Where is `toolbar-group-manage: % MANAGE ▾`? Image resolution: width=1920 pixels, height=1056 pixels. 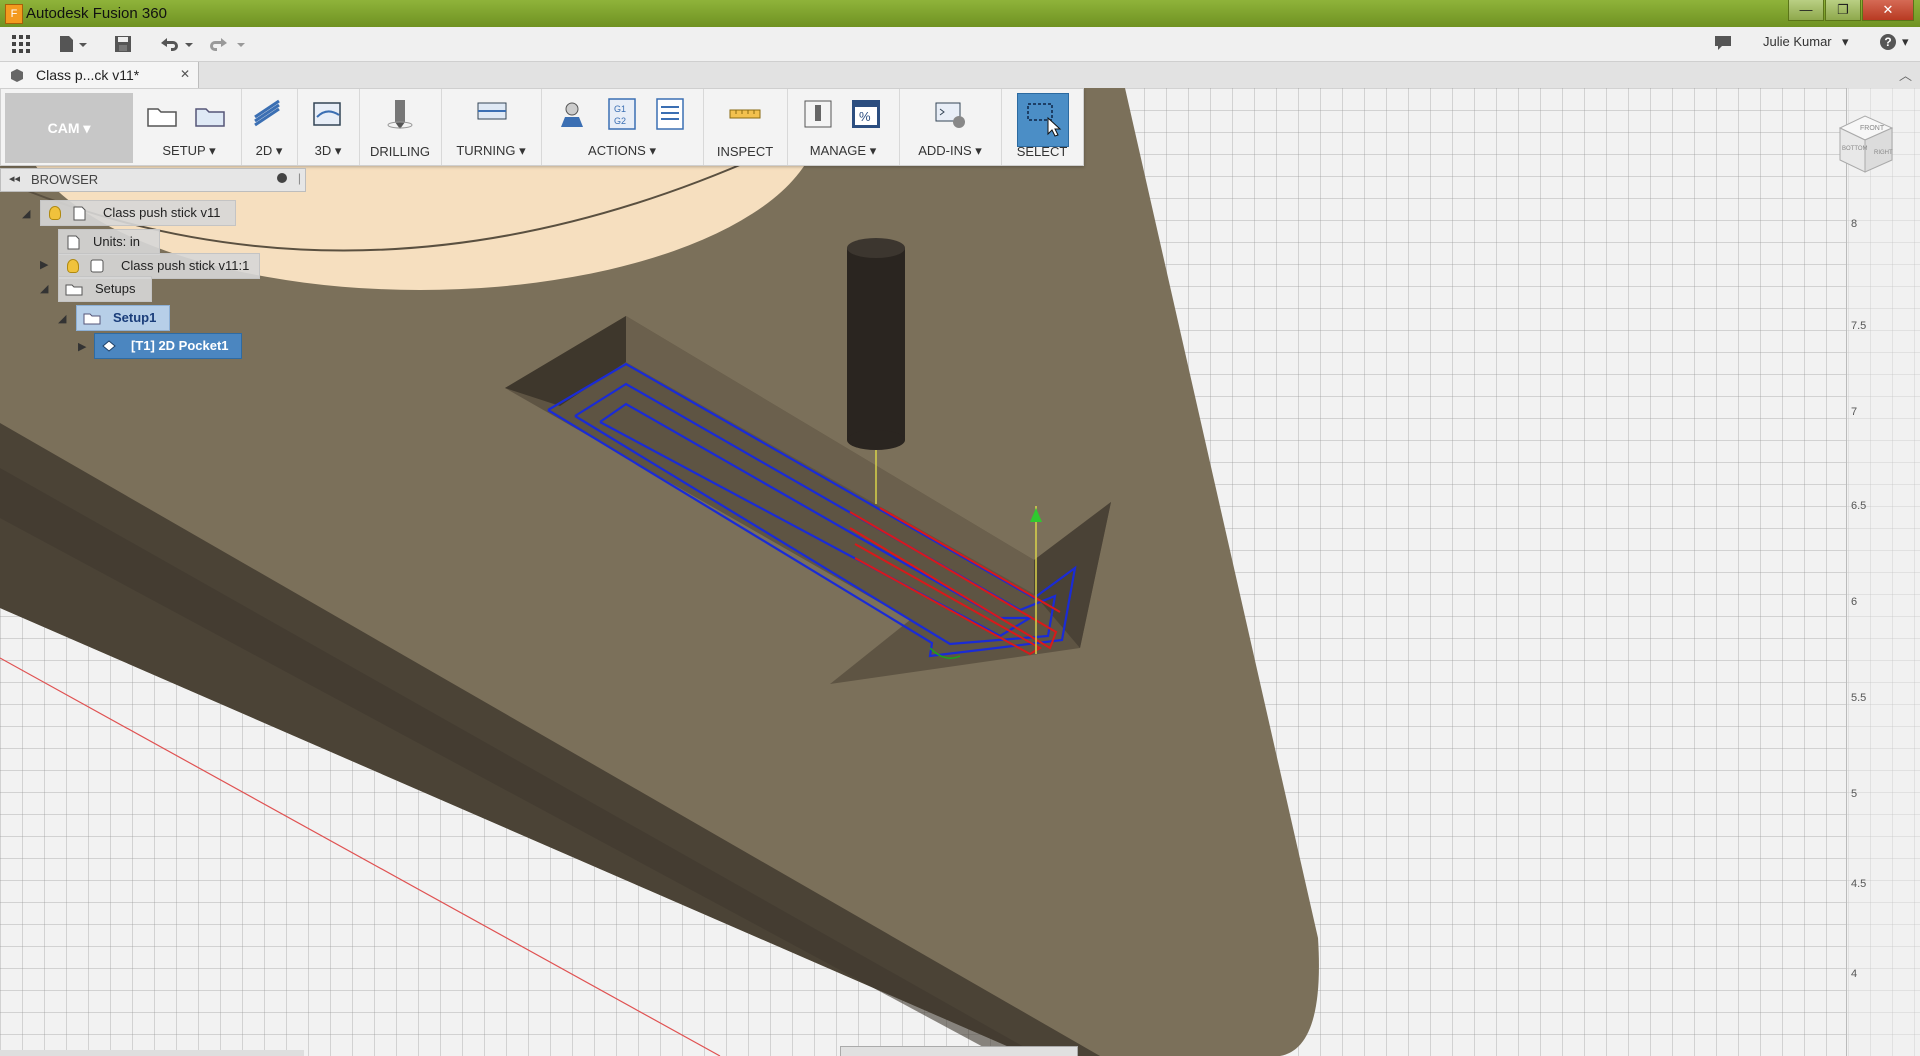 toolbar-group-manage: % MANAGE ▾ is located at coordinates (843, 127).